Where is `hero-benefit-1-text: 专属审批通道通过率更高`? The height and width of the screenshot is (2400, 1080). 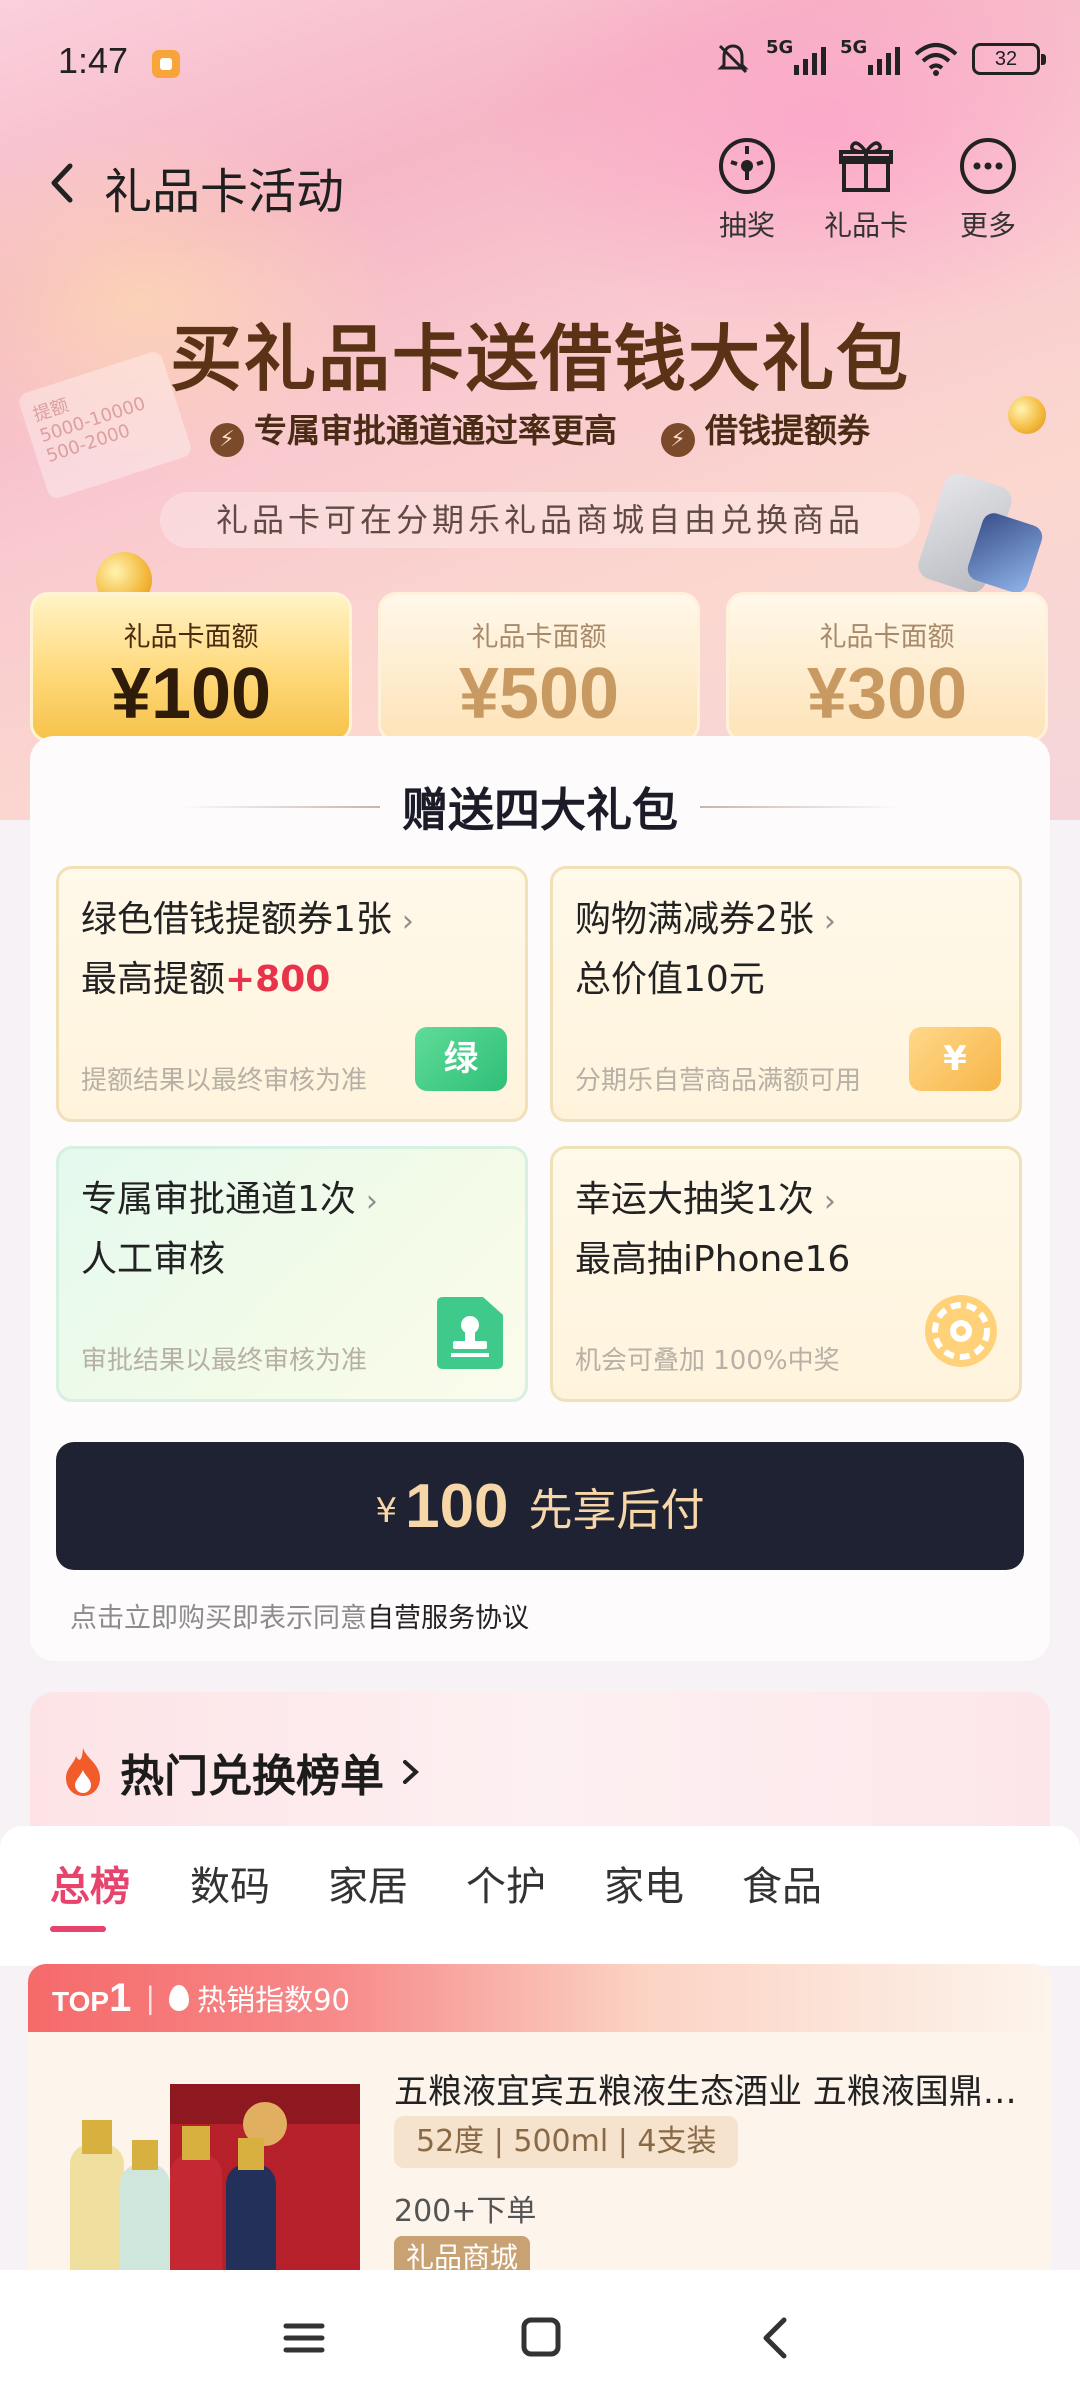
hero-benefit-1-text: 专属审批通道通过率更高 is located at coordinates (435, 430).